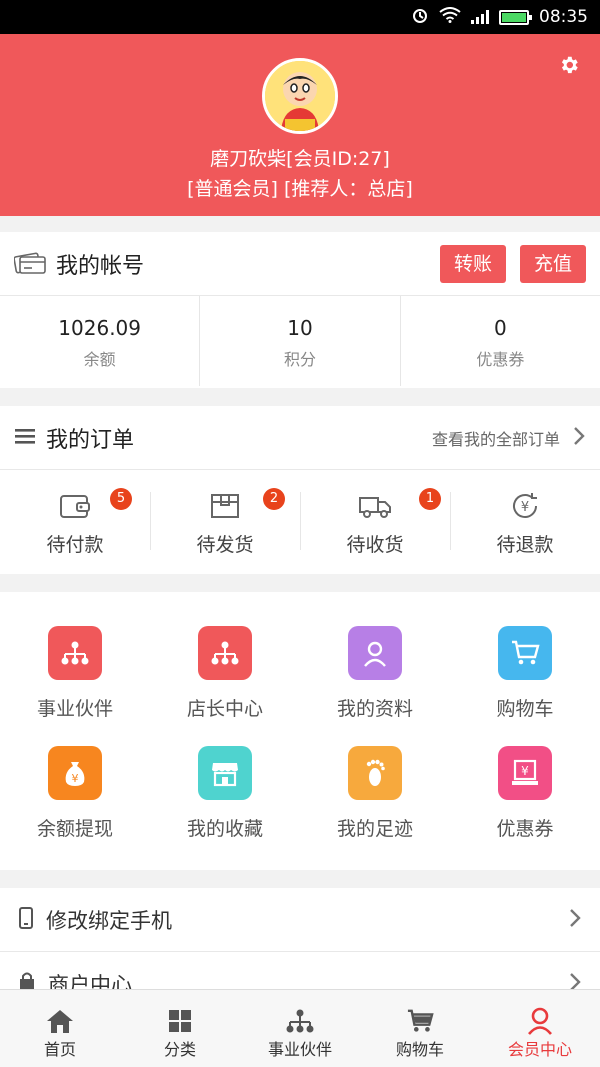 The height and width of the screenshot is (1067, 600). Describe the element at coordinates (450, 17) in the screenshot. I see `wifi-icon` at that location.